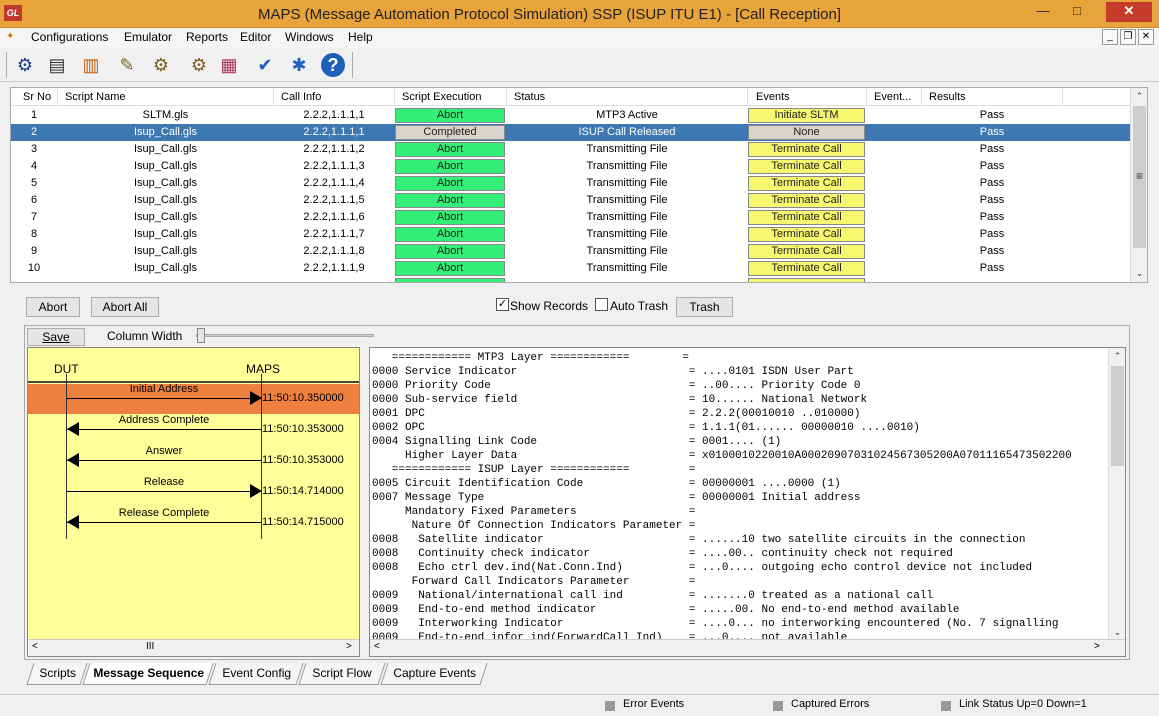 This screenshot has width=1159, height=716. What do you see at coordinates (947, 97) in the screenshot?
I see `col-results: Results` at bounding box center [947, 97].